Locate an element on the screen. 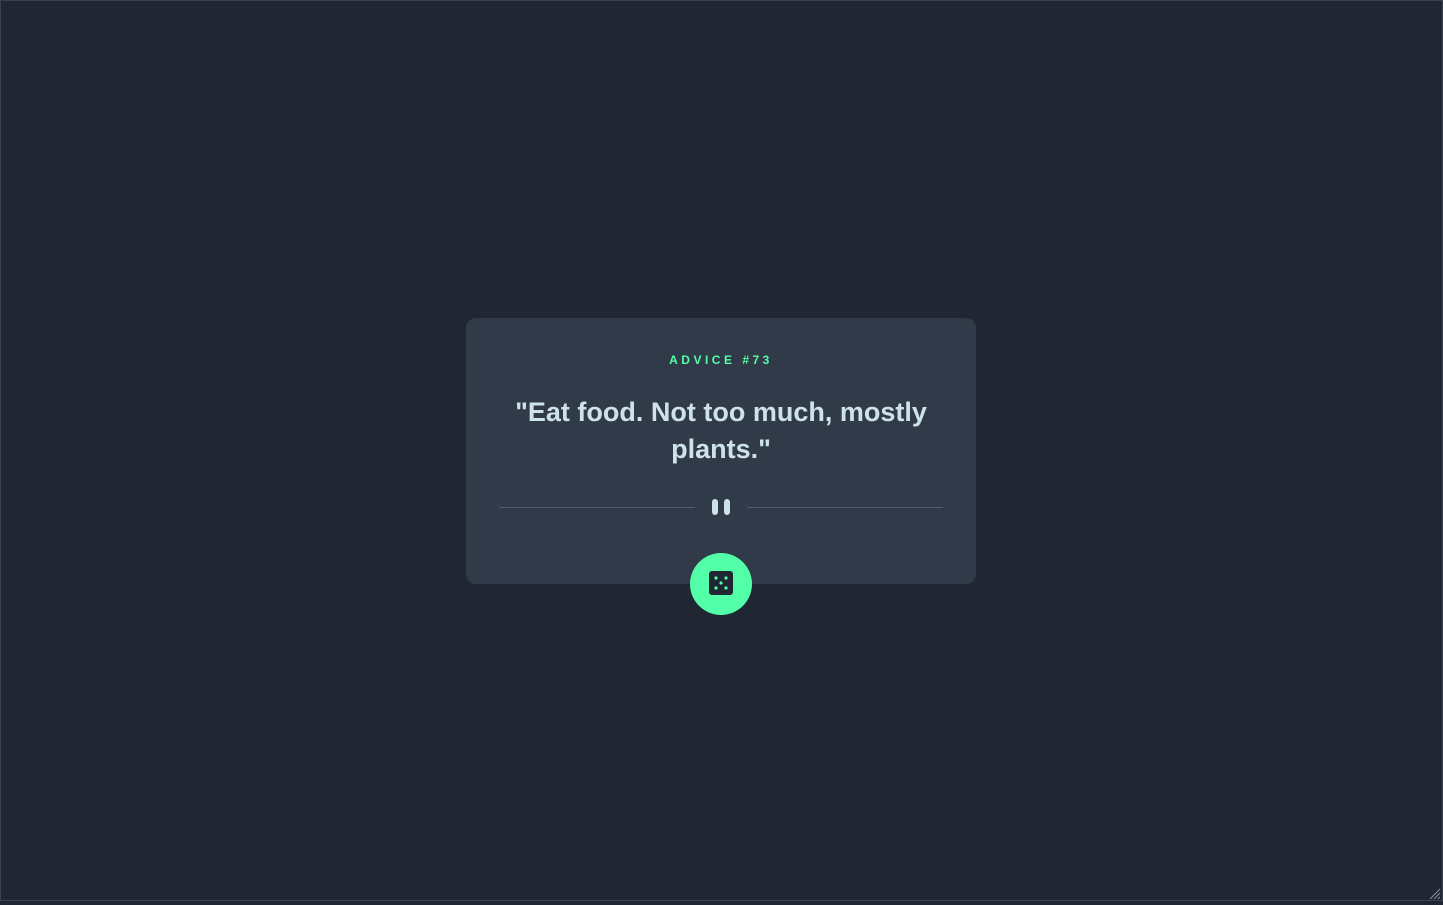 The image size is (1443, 905). divider-line-left is located at coordinates (597, 507).